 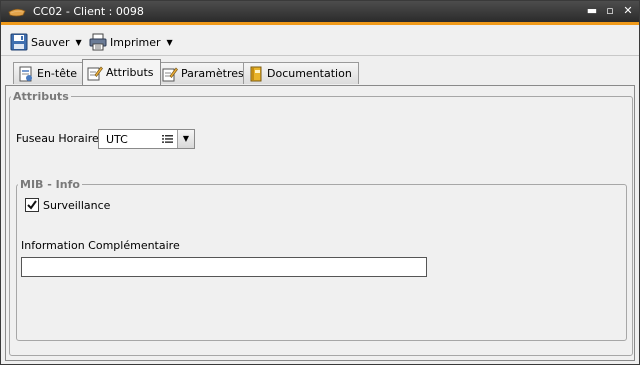 What do you see at coordinates (98, 42) in the screenshot?
I see `printer-icon` at bounding box center [98, 42].